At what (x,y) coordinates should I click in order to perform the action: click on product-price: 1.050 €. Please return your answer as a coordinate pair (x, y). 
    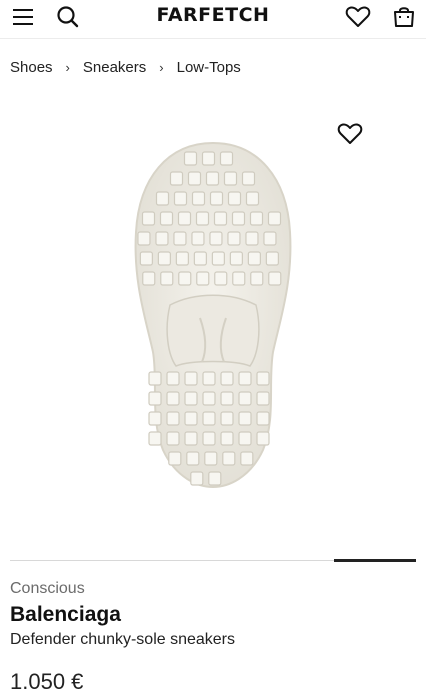
    Looking at the image, I should click on (47, 681).